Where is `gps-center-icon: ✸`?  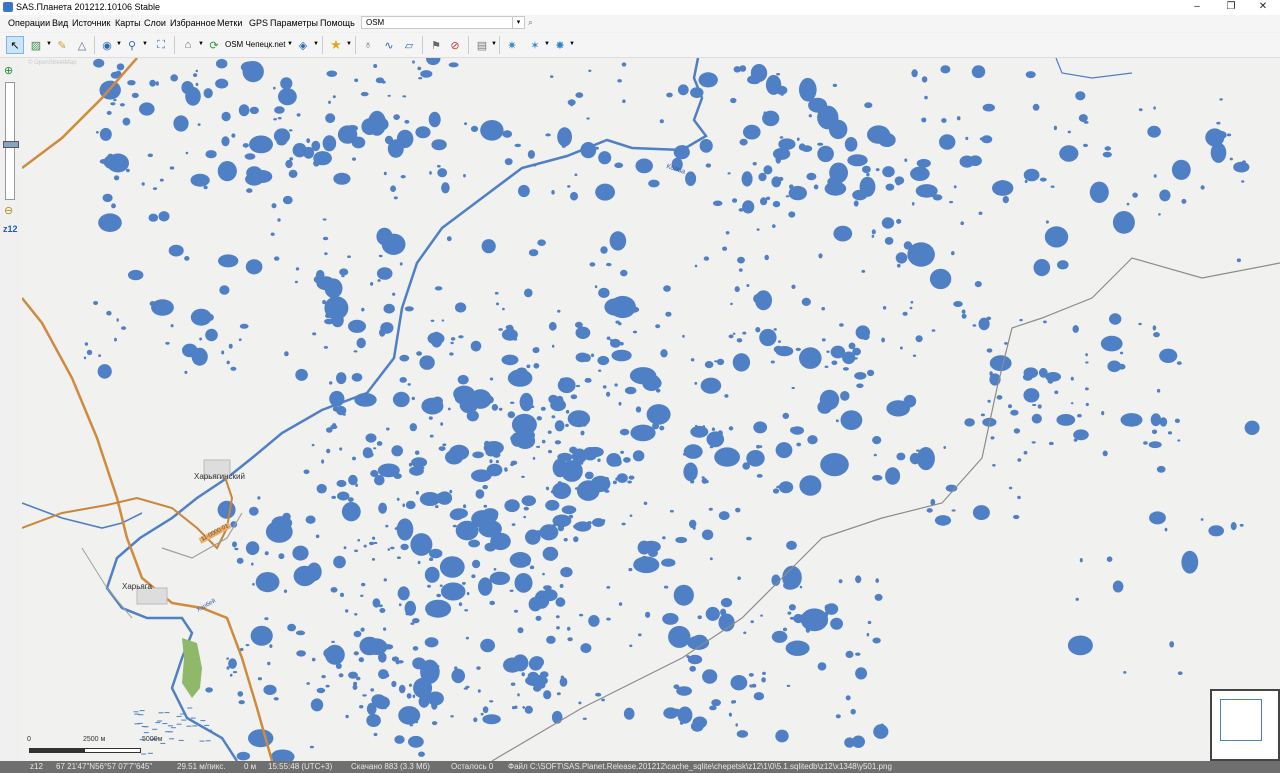 gps-center-icon: ✸ is located at coordinates (560, 45).